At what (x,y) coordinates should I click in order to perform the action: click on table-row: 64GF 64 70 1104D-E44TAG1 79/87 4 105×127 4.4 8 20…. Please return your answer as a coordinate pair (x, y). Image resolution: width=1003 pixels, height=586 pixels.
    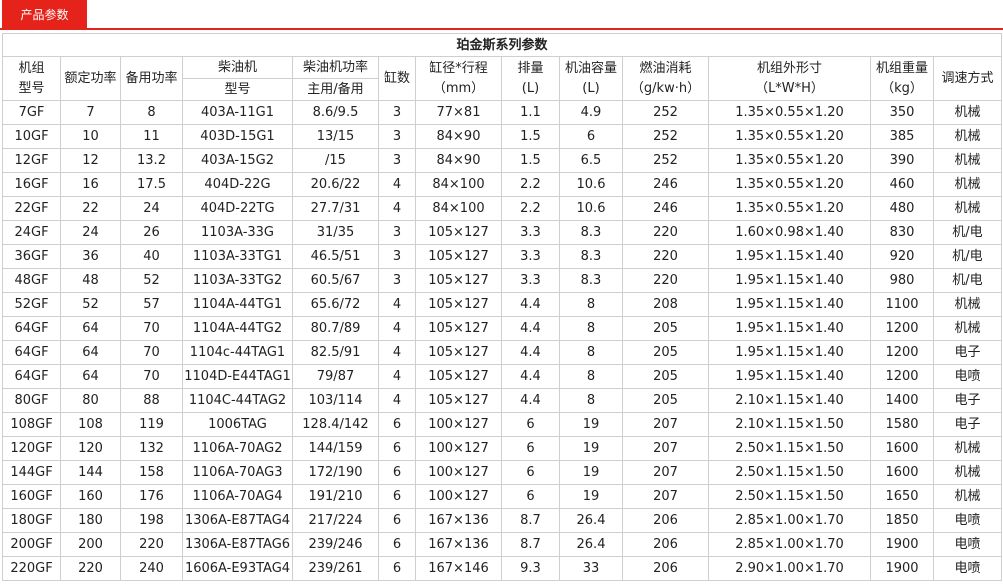
    Looking at the image, I should click on (502, 376).